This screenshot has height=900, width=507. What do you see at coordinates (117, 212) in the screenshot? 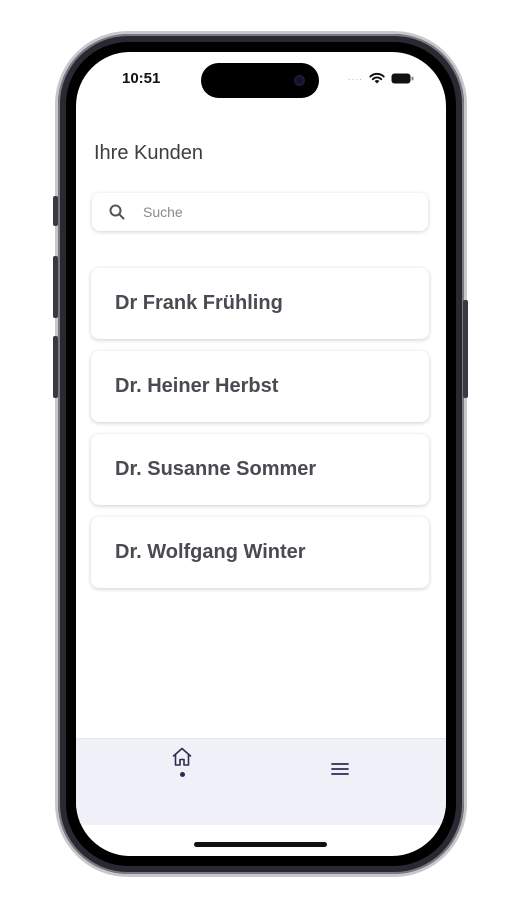
I see `search-icon` at bounding box center [117, 212].